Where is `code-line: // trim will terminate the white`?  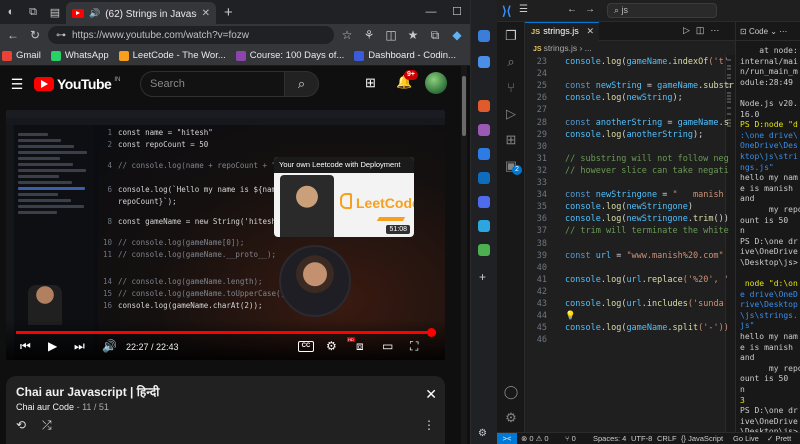
code-line: // trim will terminate the white is located at coordinates (647, 231).